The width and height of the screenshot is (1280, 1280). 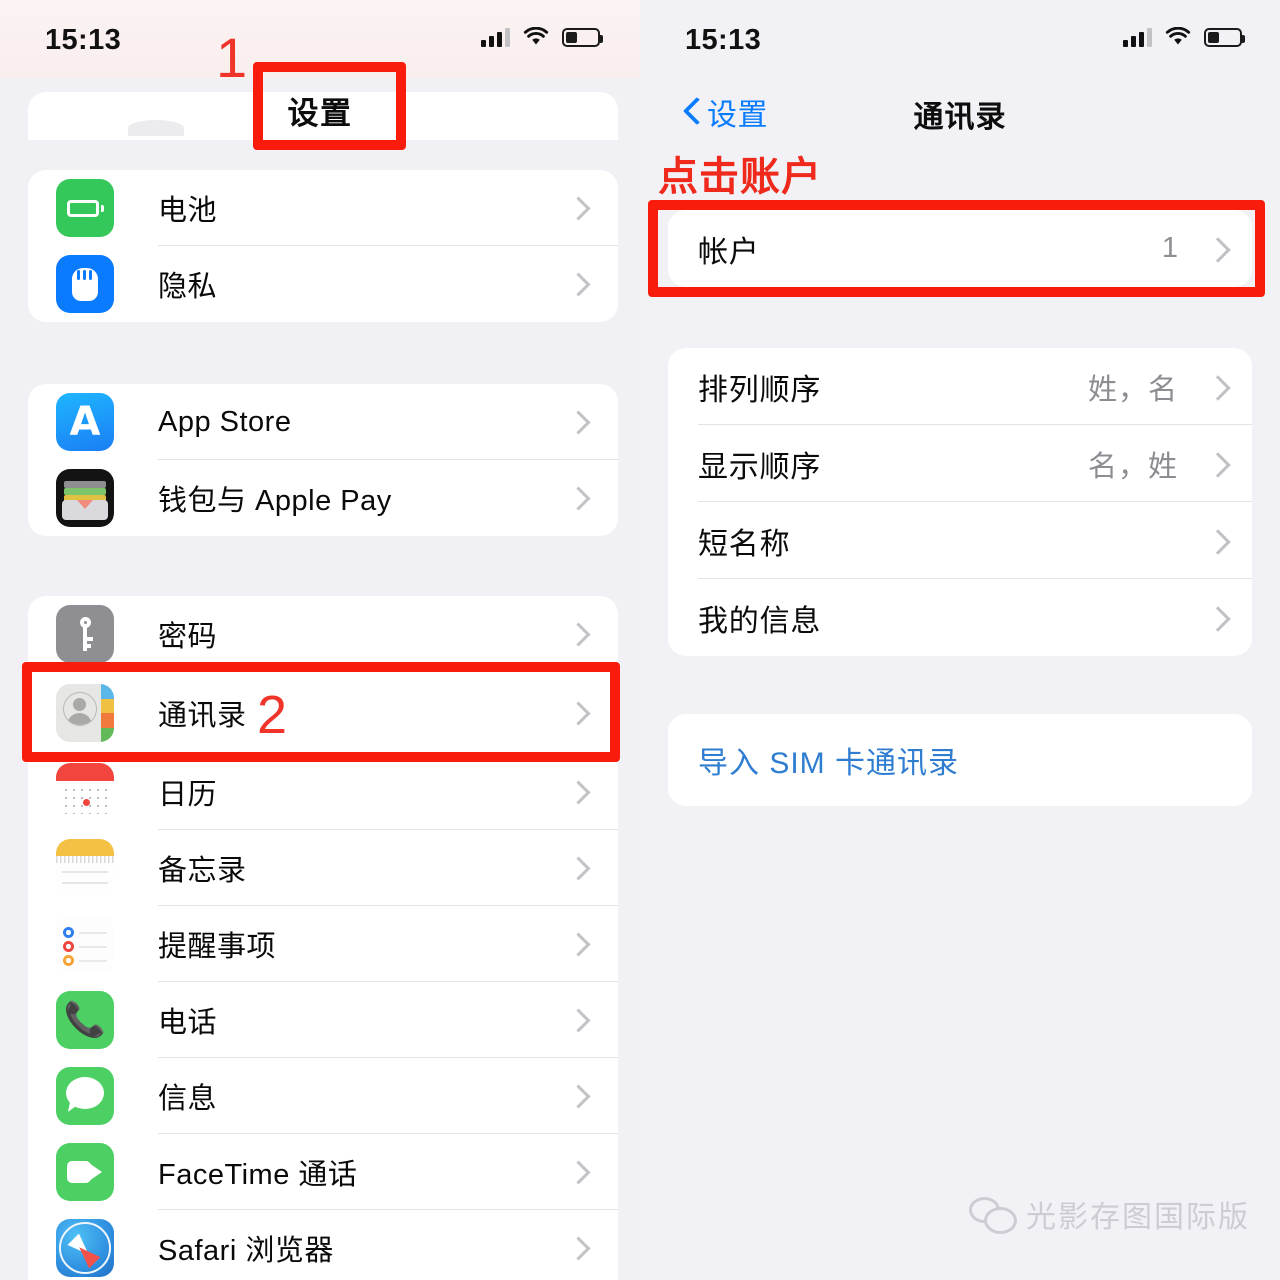 What do you see at coordinates (202, 871) in the screenshot?
I see `row-label: 备忘录` at bounding box center [202, 871].